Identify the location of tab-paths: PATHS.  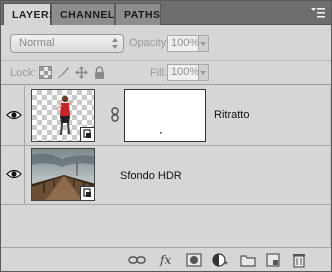
(138, 14).